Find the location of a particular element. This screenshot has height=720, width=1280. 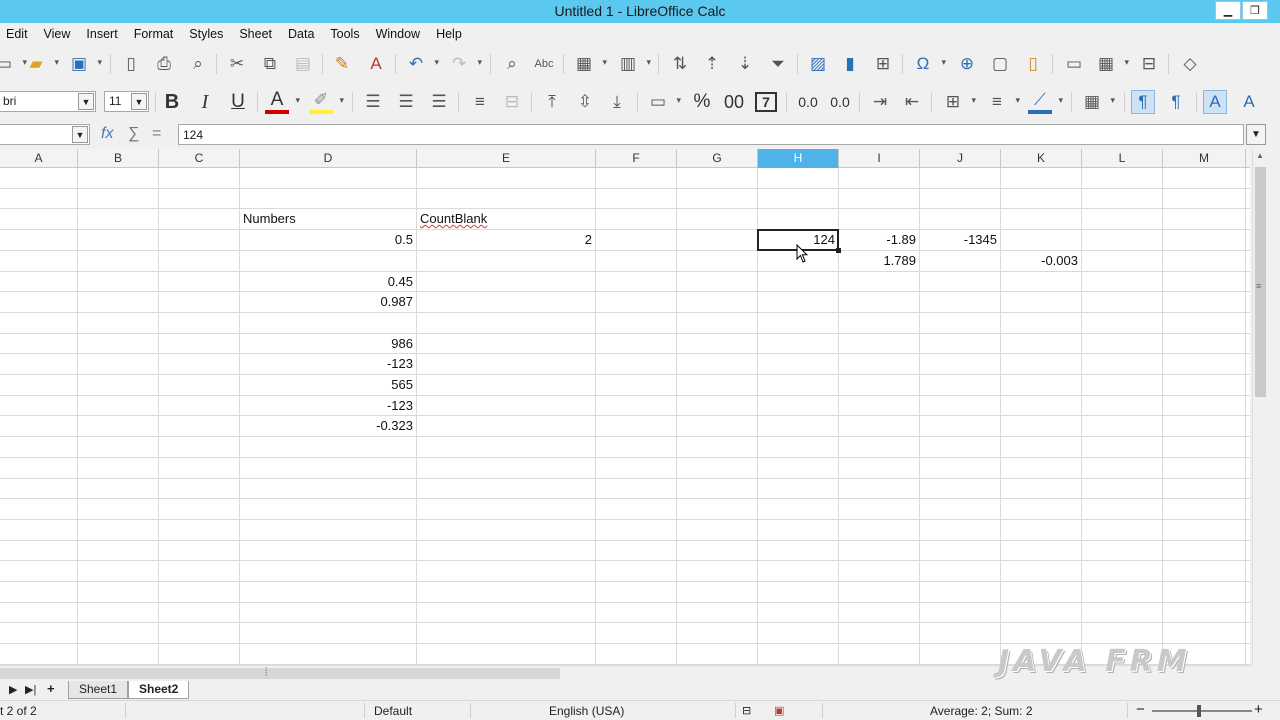

function-wizard-icon: fx is located at coordinates (107, 134).